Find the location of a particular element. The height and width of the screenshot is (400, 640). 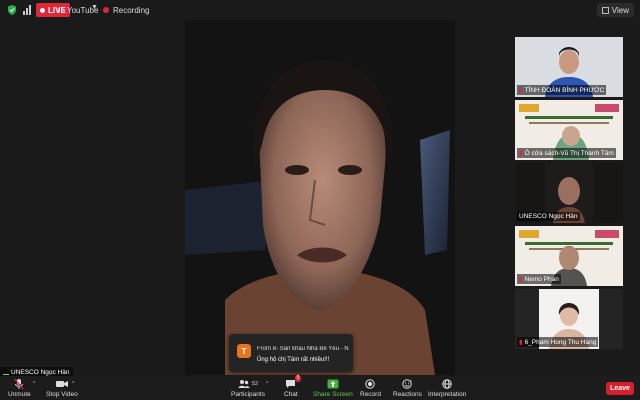

participant-tile: ▮ 6_Pham Hong Thu Hang is located at coordinates (569, 319).